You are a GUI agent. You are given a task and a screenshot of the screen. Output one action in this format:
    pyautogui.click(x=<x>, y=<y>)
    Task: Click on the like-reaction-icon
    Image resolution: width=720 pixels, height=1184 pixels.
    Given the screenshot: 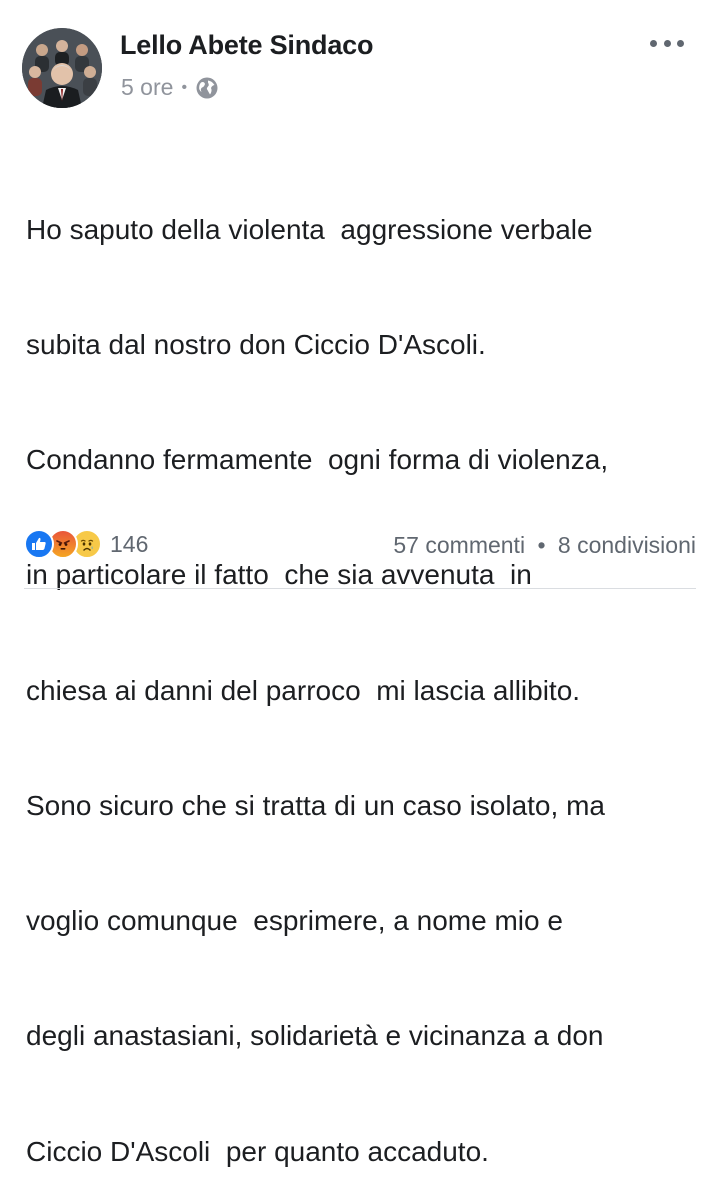 What is the action you would take?
    pyautogui.click(x=39, y=544)
    